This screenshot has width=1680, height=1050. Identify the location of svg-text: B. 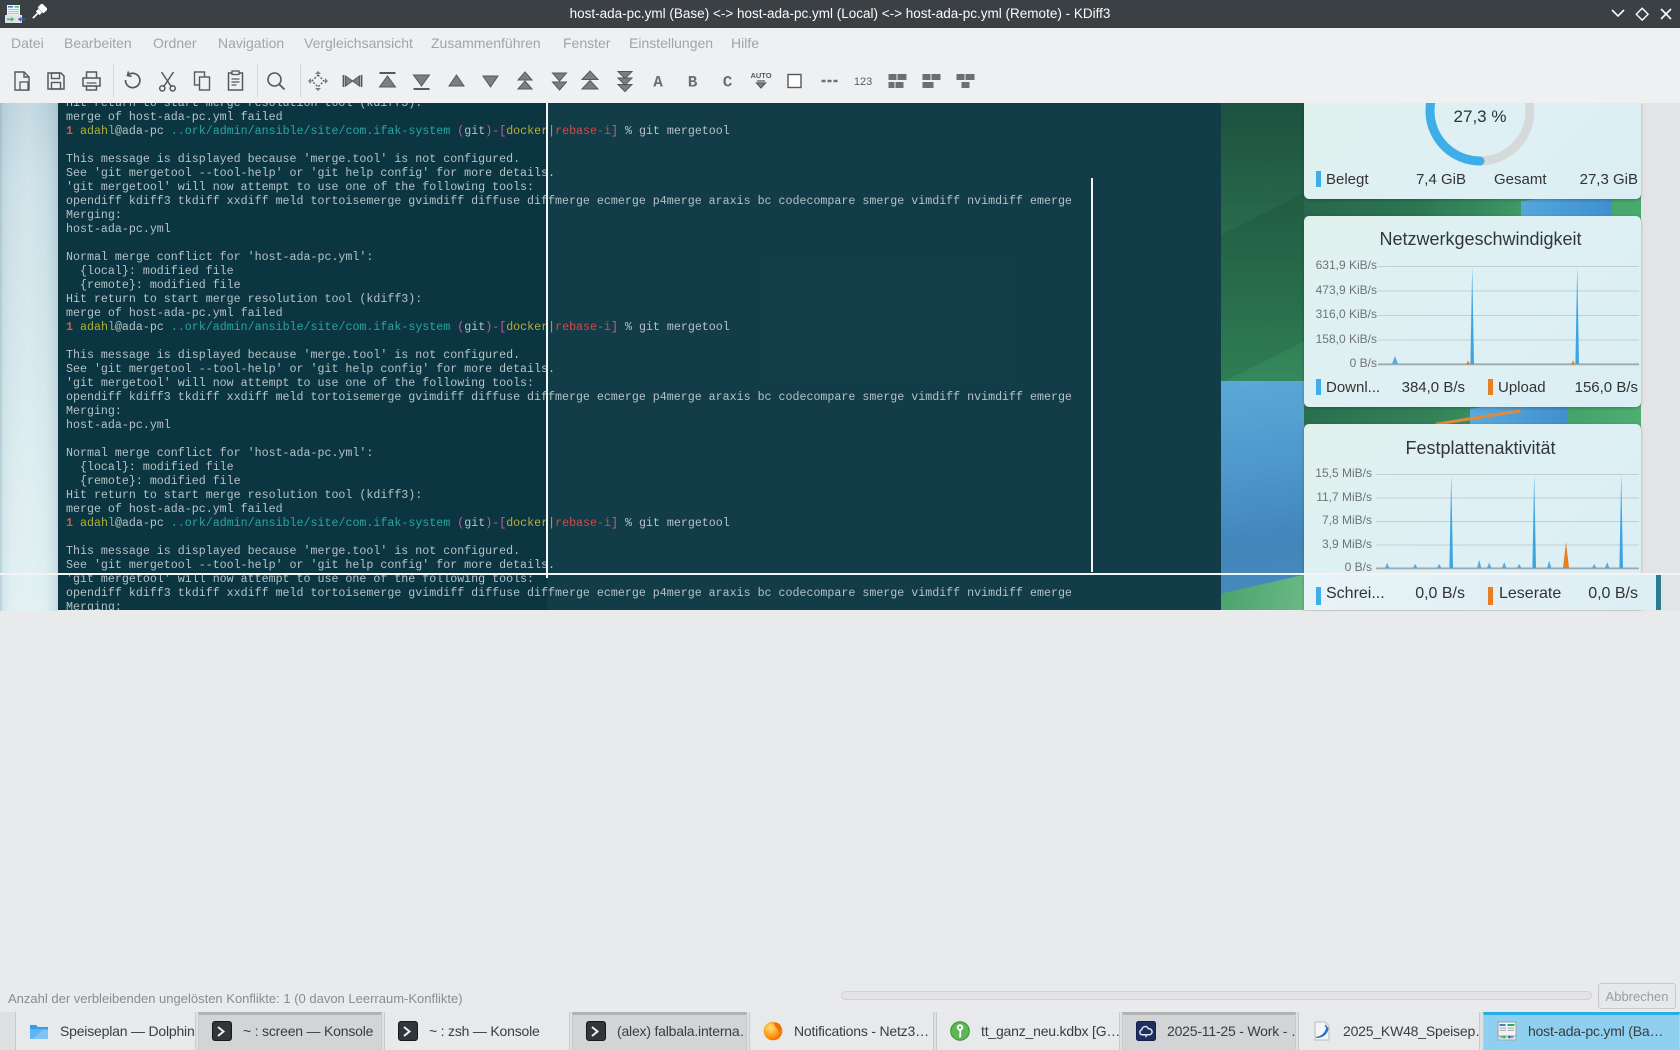
(693, 83).